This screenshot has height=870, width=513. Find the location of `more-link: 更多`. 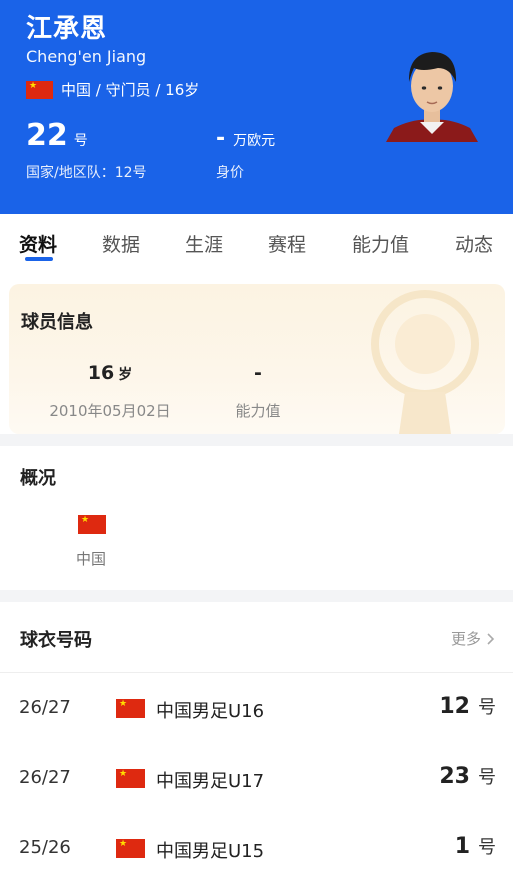

more-link: 更多 is located at coordinates (474, 638).